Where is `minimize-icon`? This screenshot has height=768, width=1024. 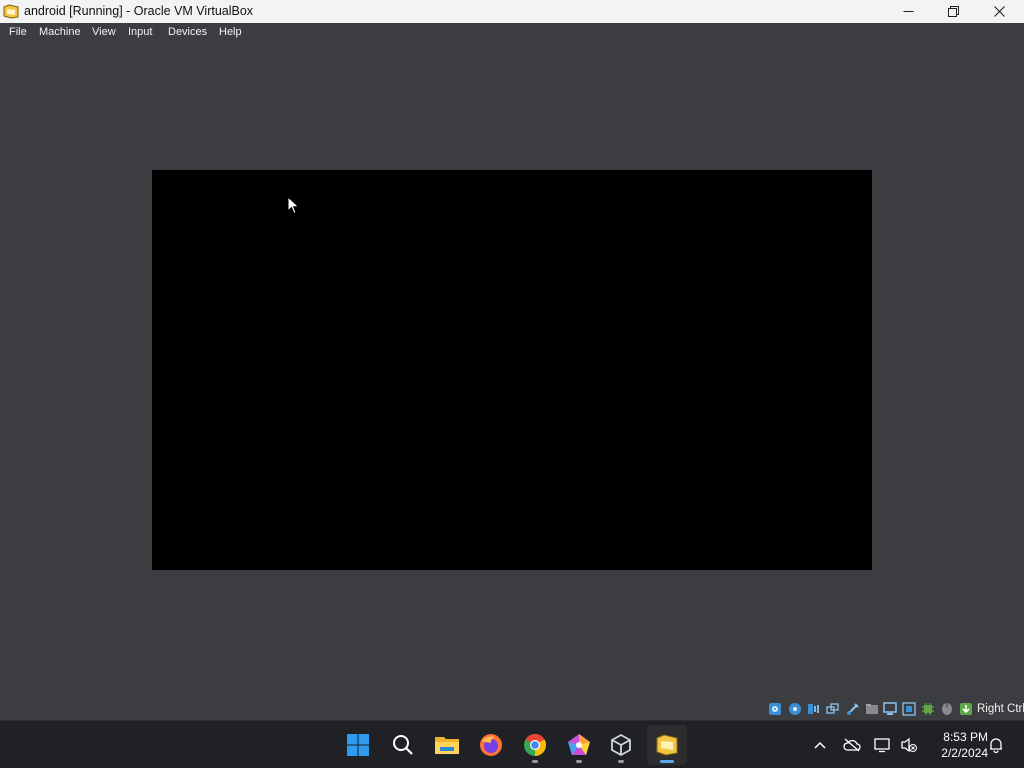 minimize-icon is located at coordinates (908, 11).